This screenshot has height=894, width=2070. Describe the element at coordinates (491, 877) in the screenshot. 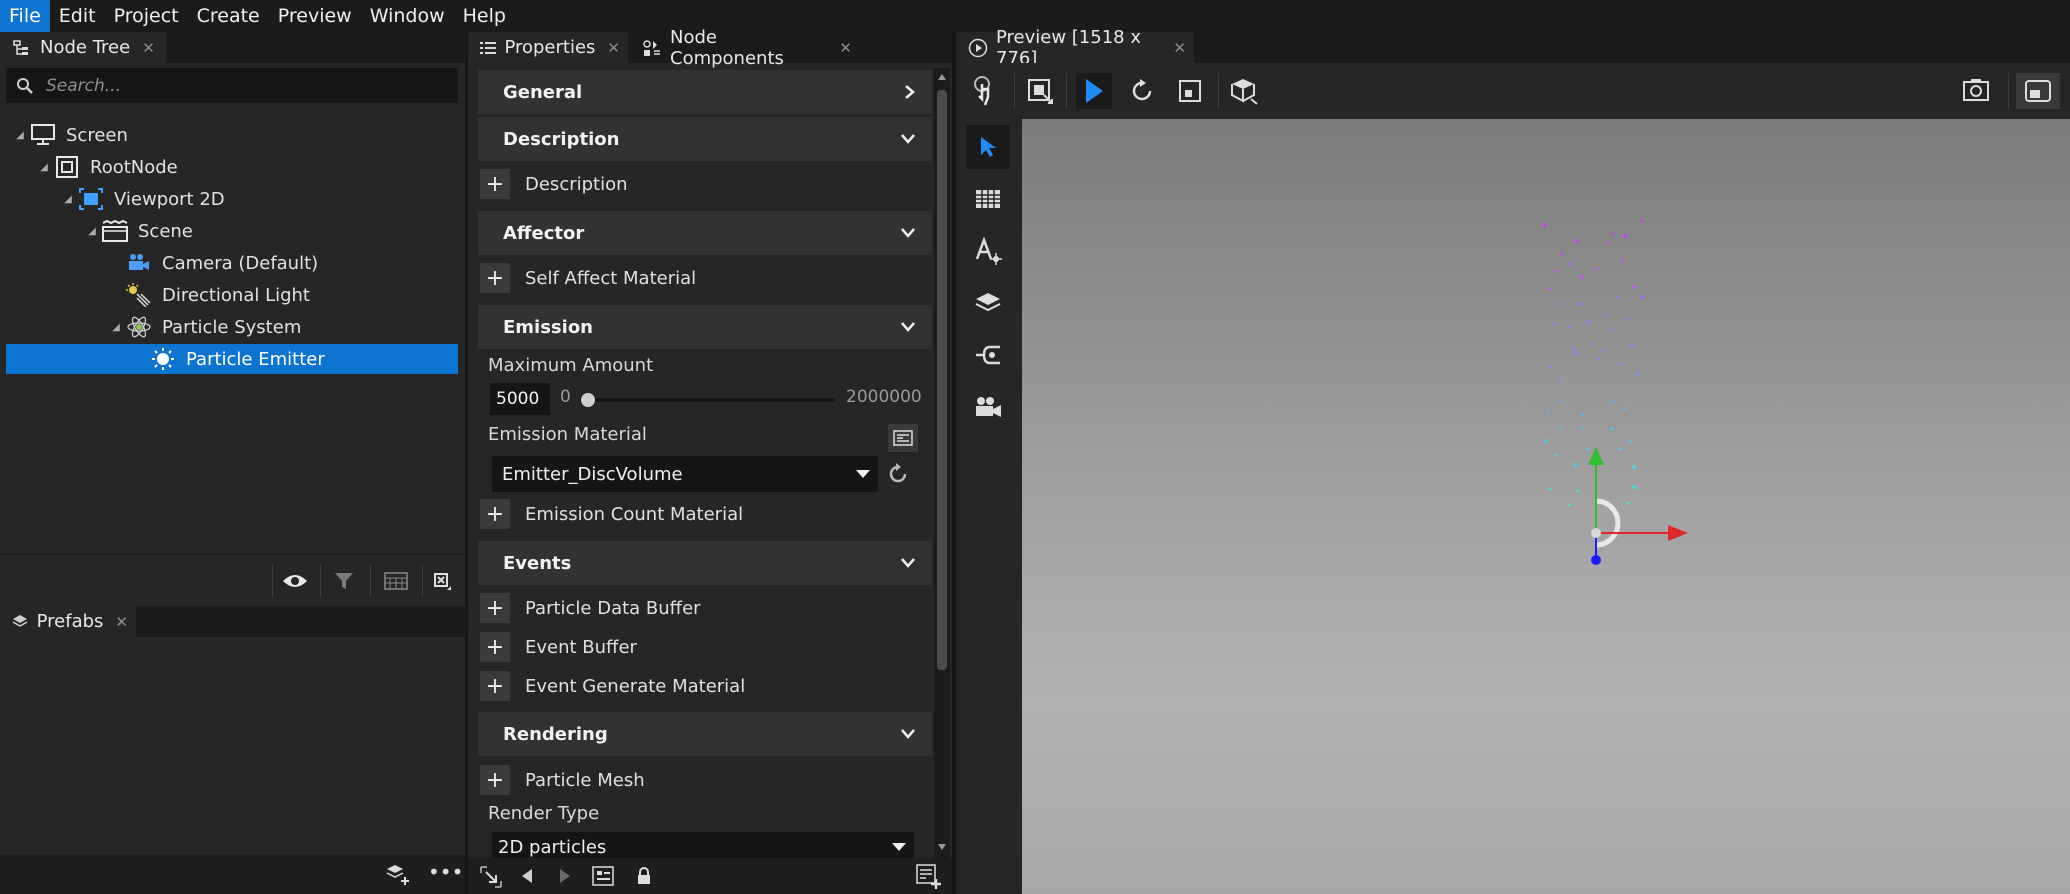

I see `pick-node-icon` at that location.